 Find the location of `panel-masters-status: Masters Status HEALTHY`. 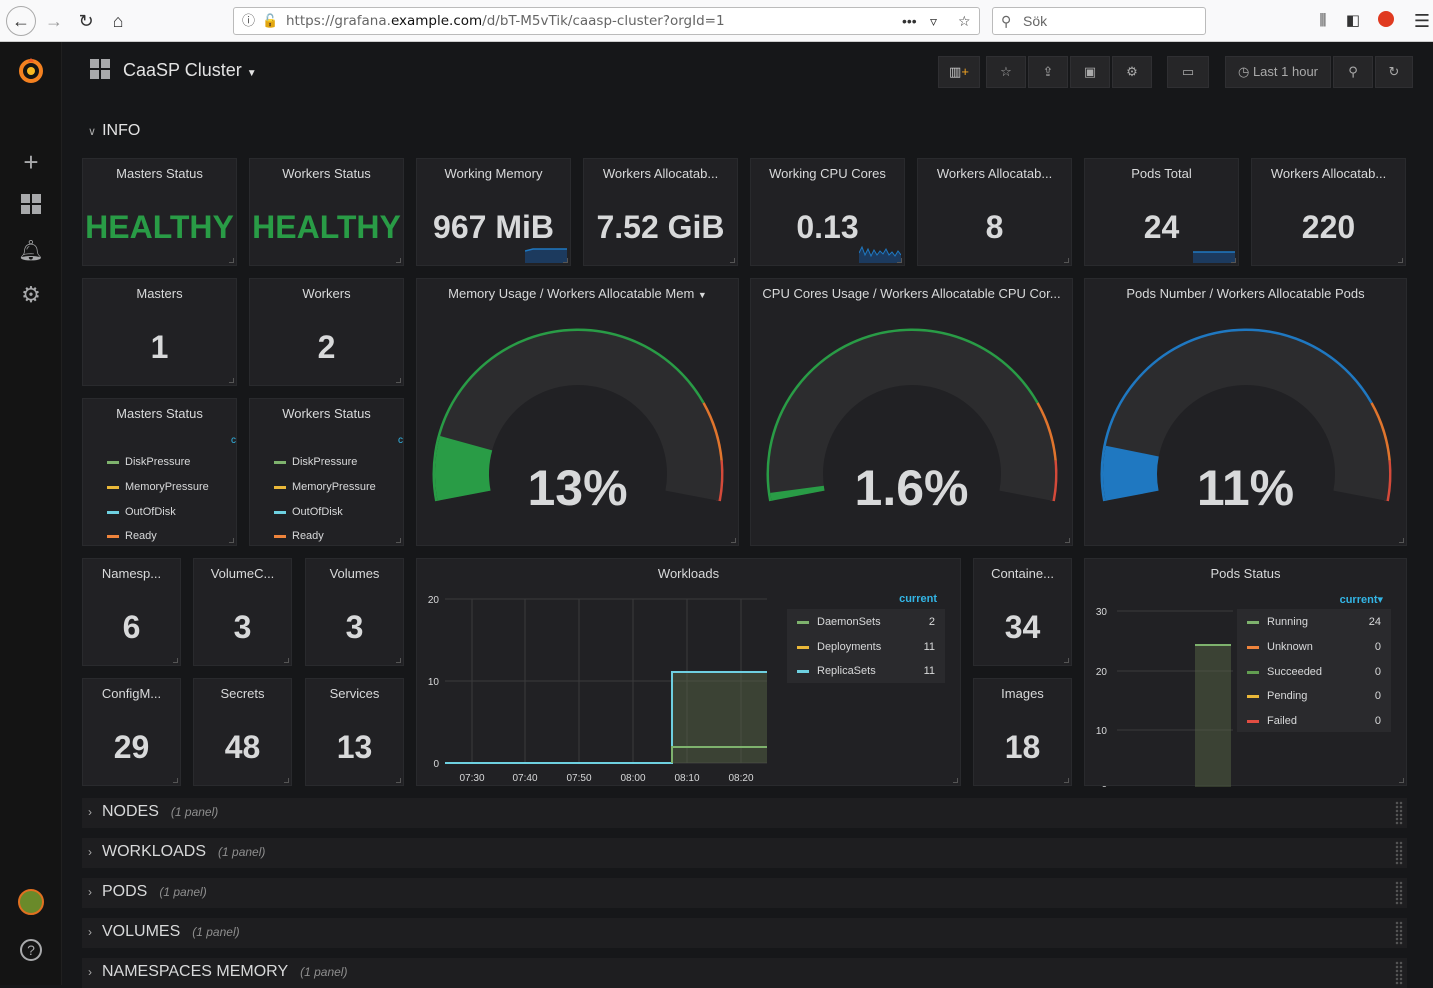

panel-masters-status: Masters Status HEALTHY is located at coordinates (159, 212).